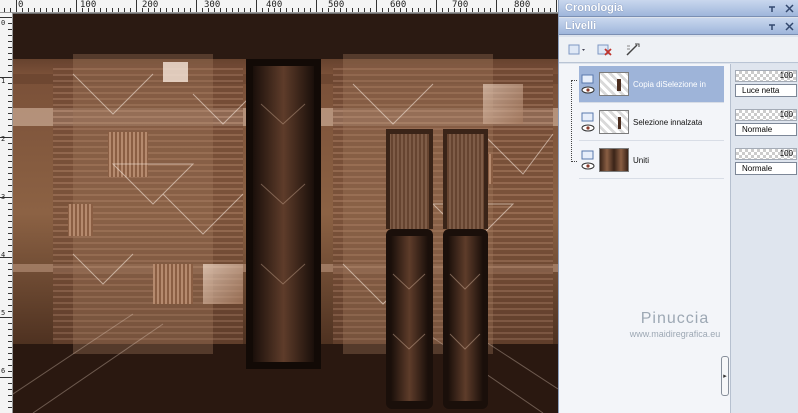 The image size is (798, 413). What do you see at coordinates (460, 5) in the screenshot?
I see `ruler-label: 700` at bounding box center [460, 5].